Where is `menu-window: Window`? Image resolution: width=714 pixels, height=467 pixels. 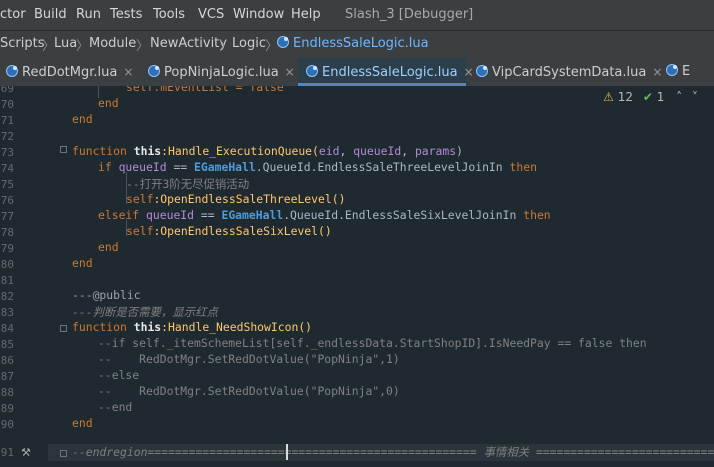 menu-window: Window is located at coordinates (258, 14).